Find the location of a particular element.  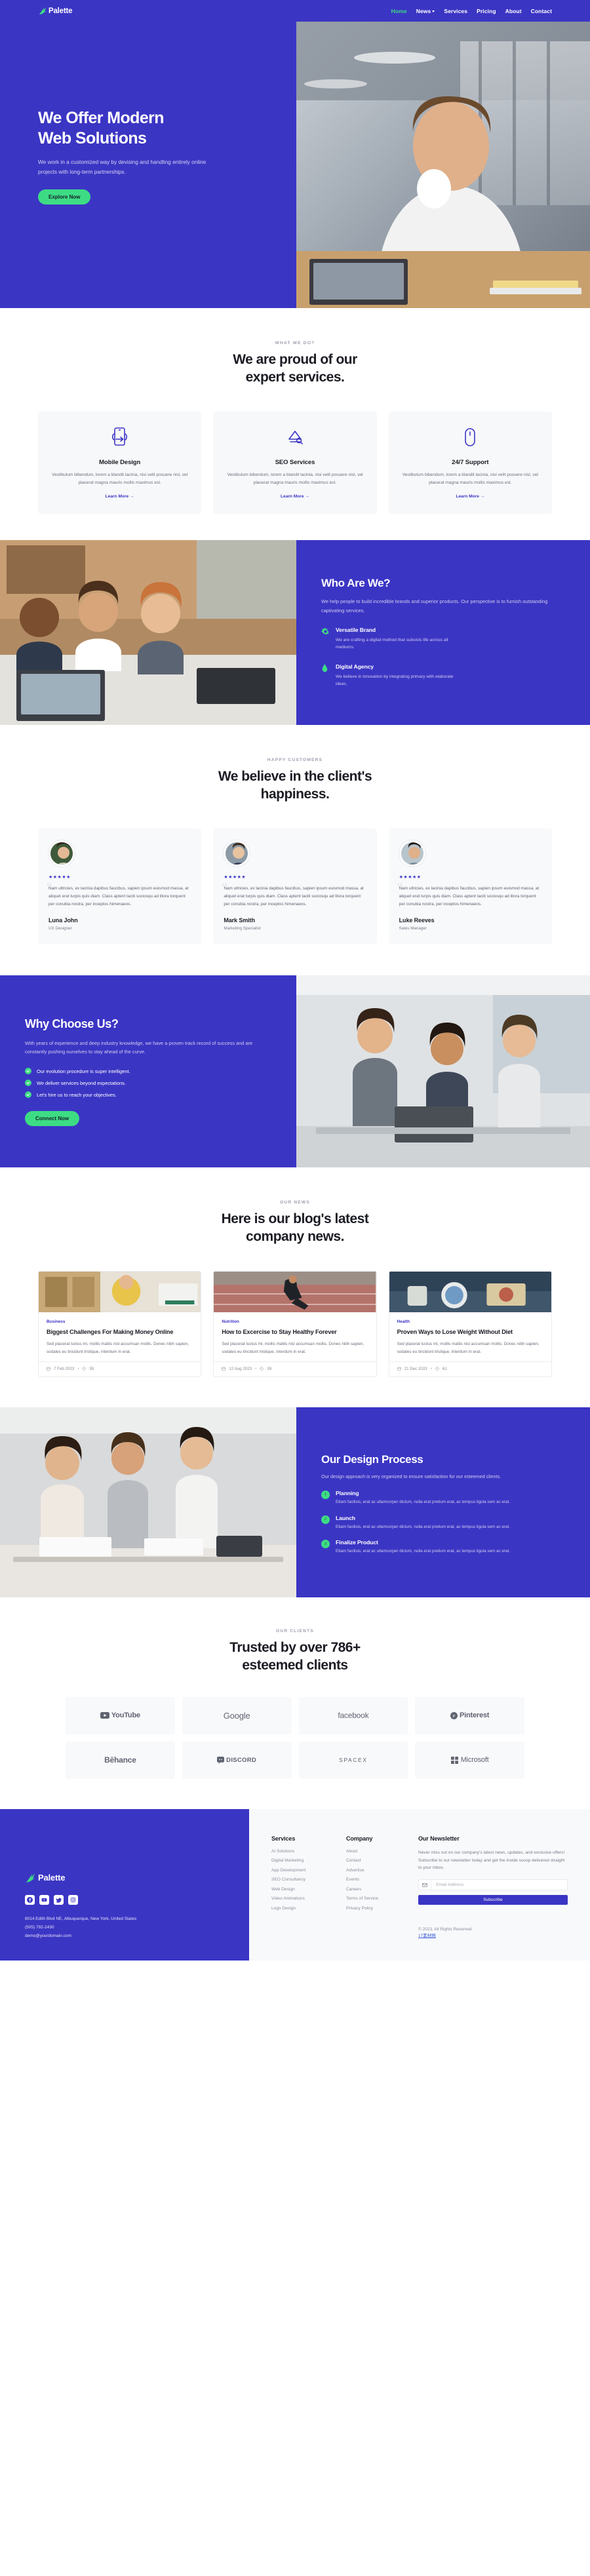

behance-wordmark: Bēhance is located at coordinates (120, 1760).